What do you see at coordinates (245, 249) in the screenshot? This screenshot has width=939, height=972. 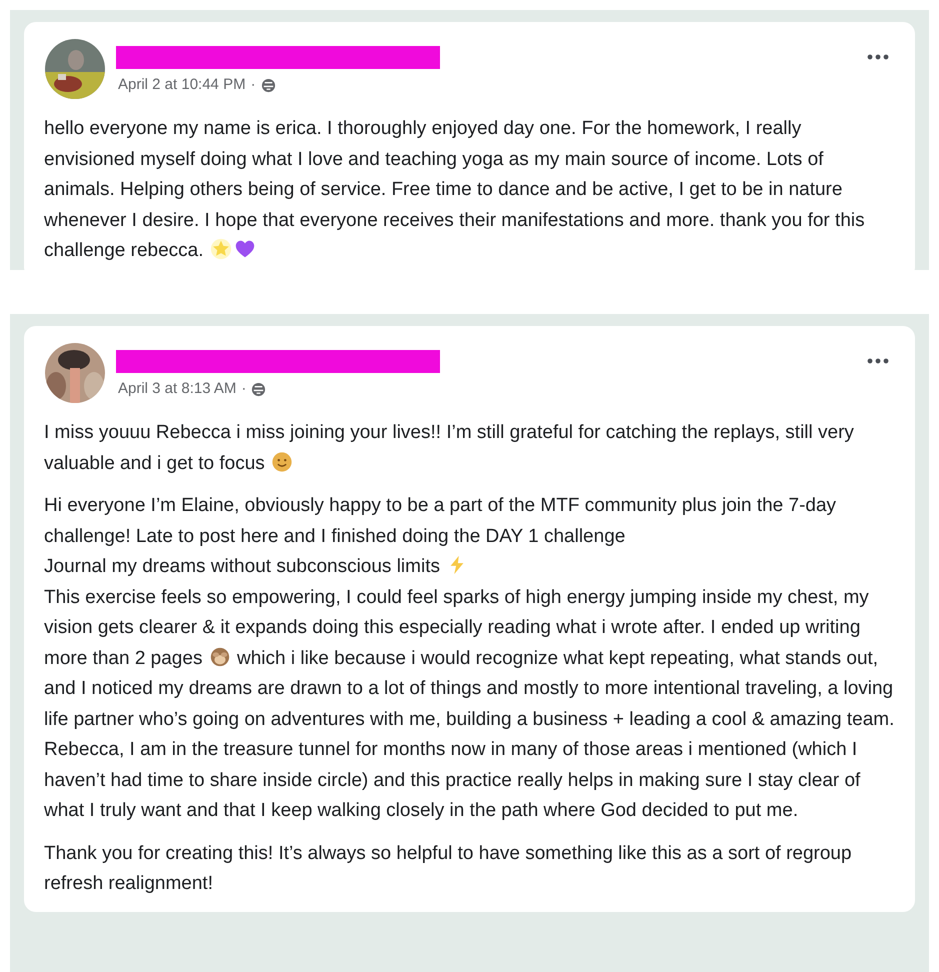 I see `heart-icon` at bounding box center [245, 249].